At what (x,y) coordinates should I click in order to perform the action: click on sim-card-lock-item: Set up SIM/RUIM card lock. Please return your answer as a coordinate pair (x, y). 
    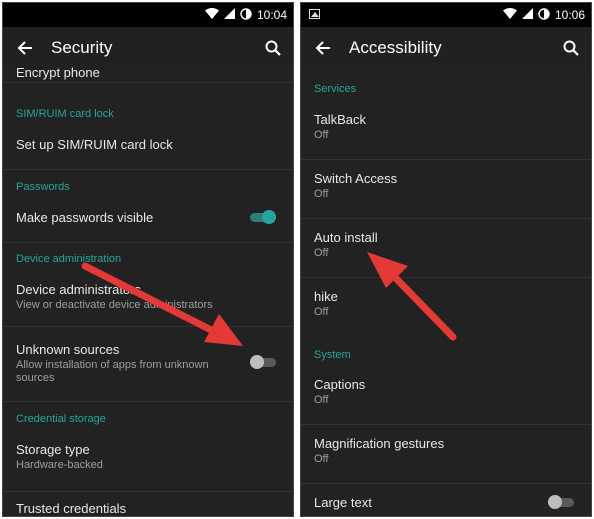
    Looking at the image, I should click on (148, 153).